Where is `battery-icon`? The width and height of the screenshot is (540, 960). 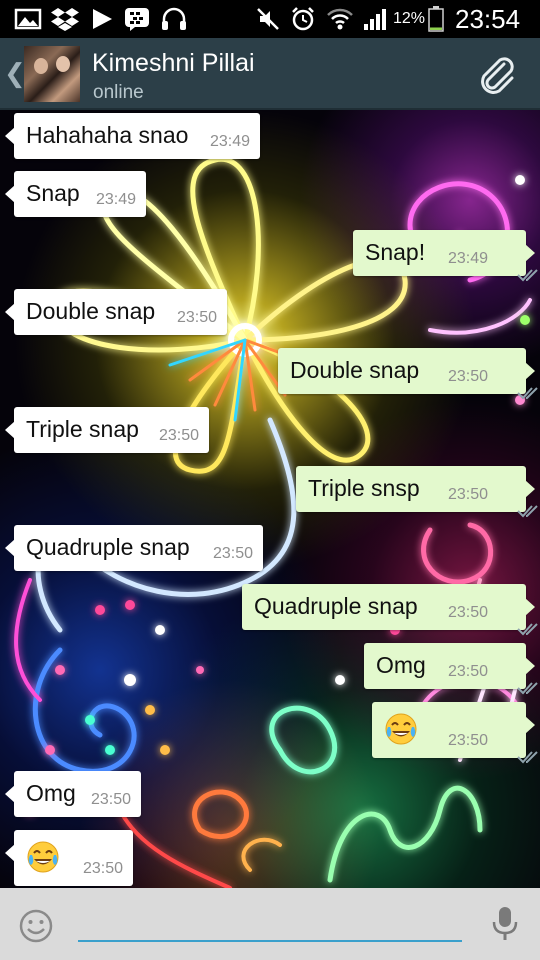 battery-icon is located at coordinates (436, 19).